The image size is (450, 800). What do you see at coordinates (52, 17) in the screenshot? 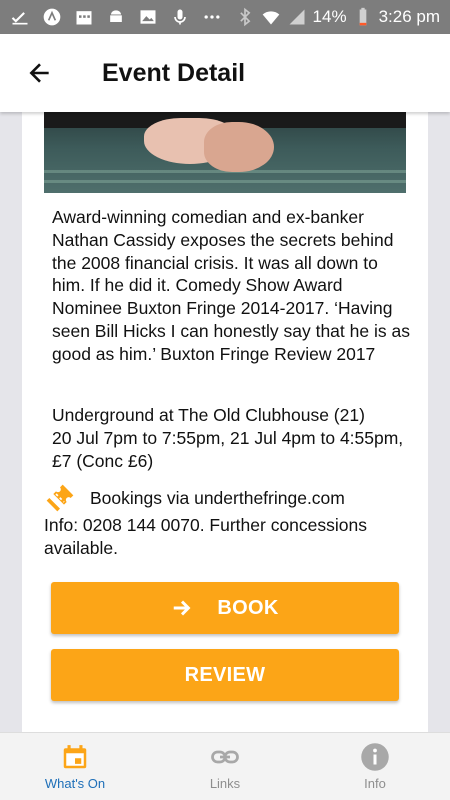
I see `app-logo-icon` at bounding box center [52, 17].